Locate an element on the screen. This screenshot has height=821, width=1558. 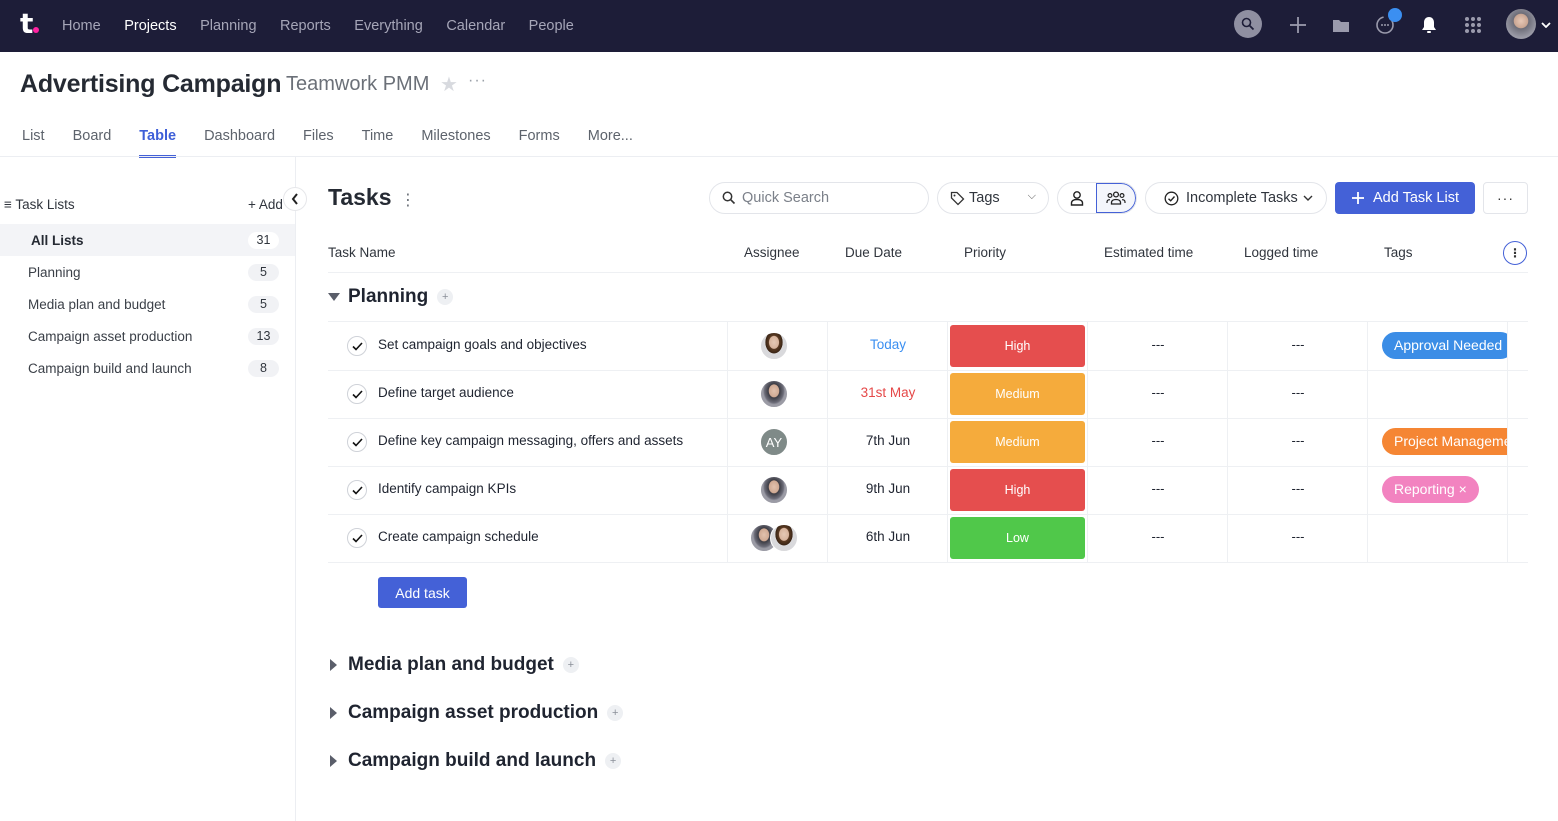
column-options-icon: ⋮ is located at coordinates (1515, 253).